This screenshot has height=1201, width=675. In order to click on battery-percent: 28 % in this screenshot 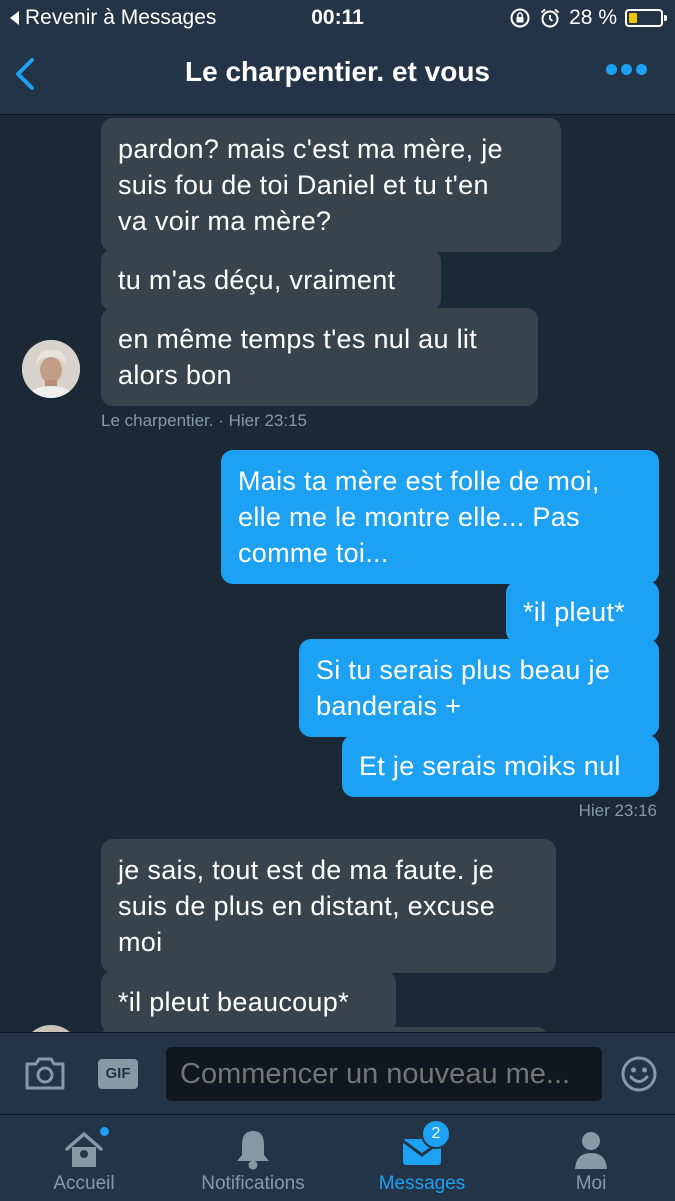, I will do `click(593, 17)`.